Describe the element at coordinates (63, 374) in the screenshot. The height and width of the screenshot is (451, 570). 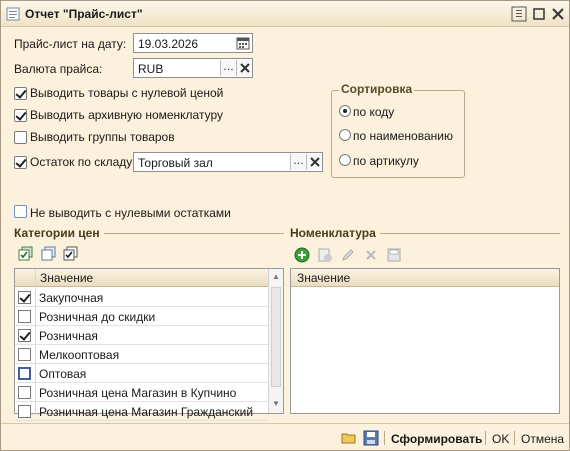
I see `row-label: Оптовая` at that location.